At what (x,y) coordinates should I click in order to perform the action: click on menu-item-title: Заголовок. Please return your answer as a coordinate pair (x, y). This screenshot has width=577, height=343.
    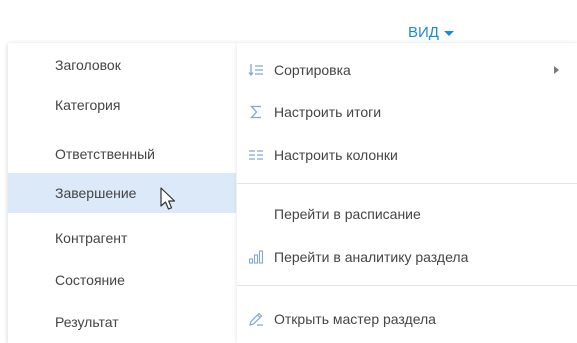
    Looking at the image, I should click on (122, 65).